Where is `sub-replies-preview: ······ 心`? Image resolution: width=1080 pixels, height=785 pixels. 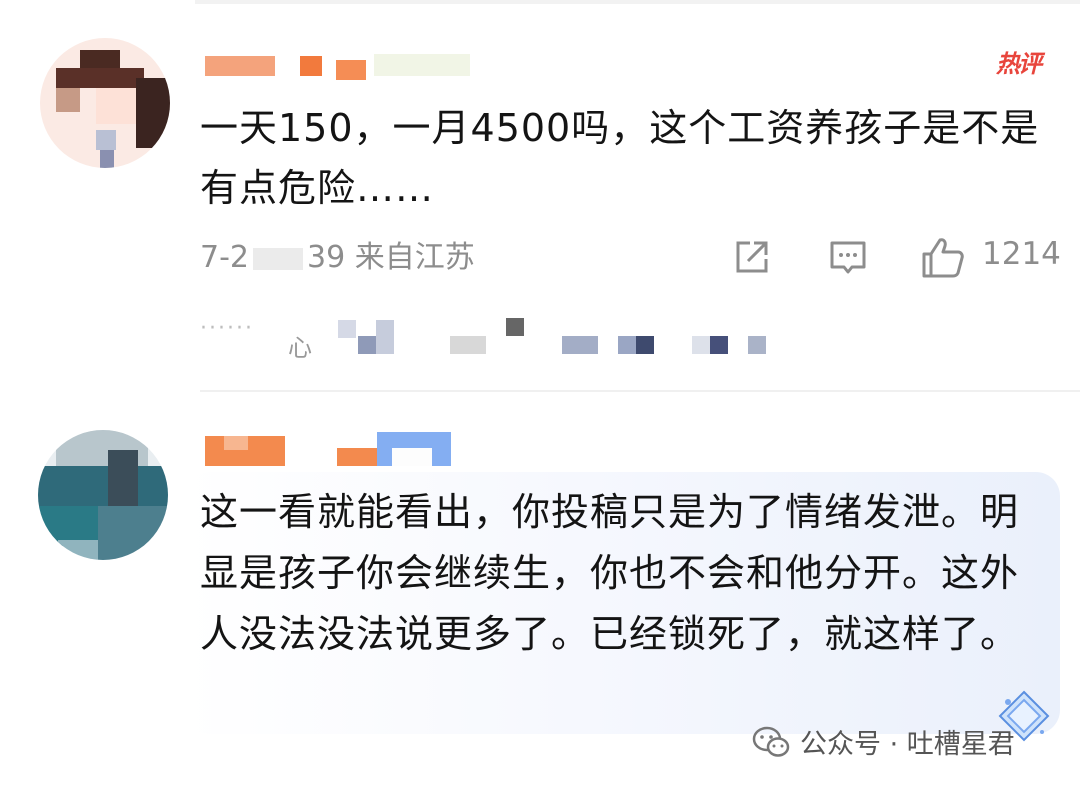 sub-replies-preview: ······ 心 is located at coordinates (500, 339).